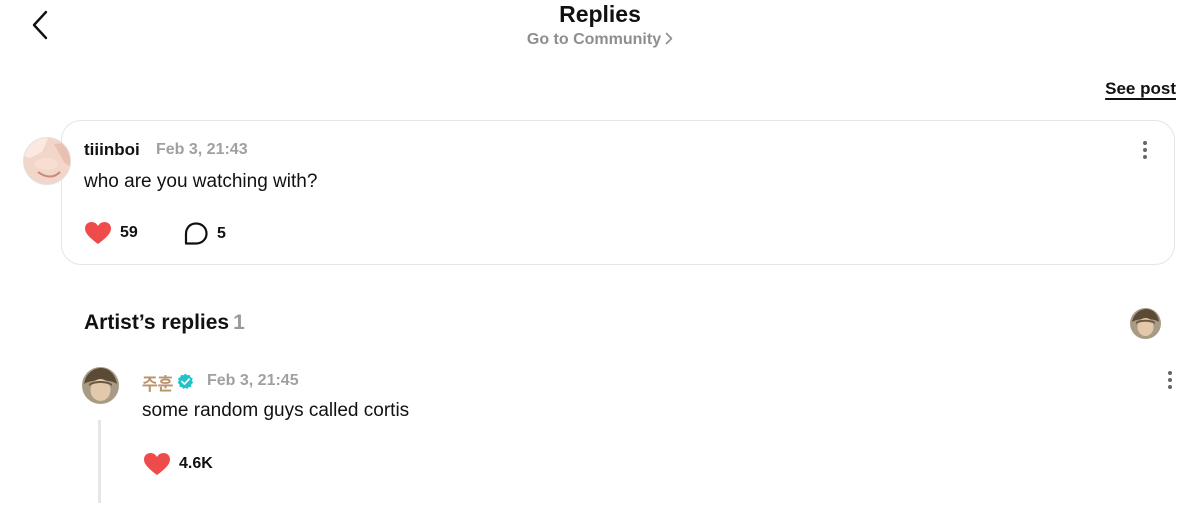 The width and height of the screenshot is (1200, 513). Describe the element at coordinates (178, 464) in the screenshot. I see `reply-like-button: 4.6K` at that location.